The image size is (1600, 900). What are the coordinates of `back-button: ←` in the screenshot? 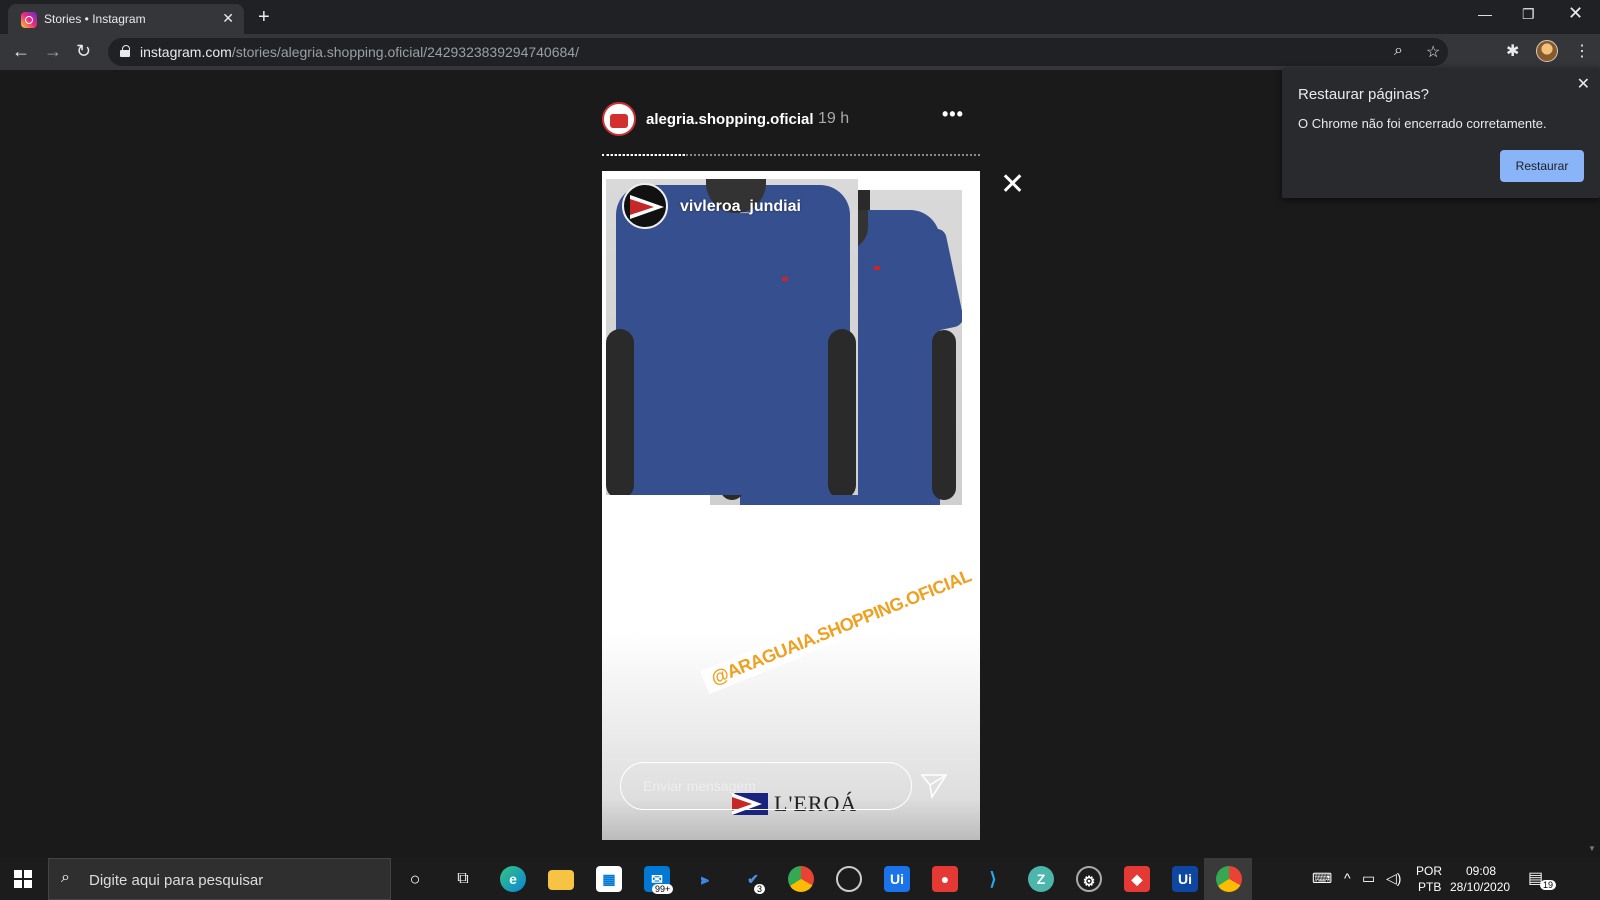 It's located at (21, 51).